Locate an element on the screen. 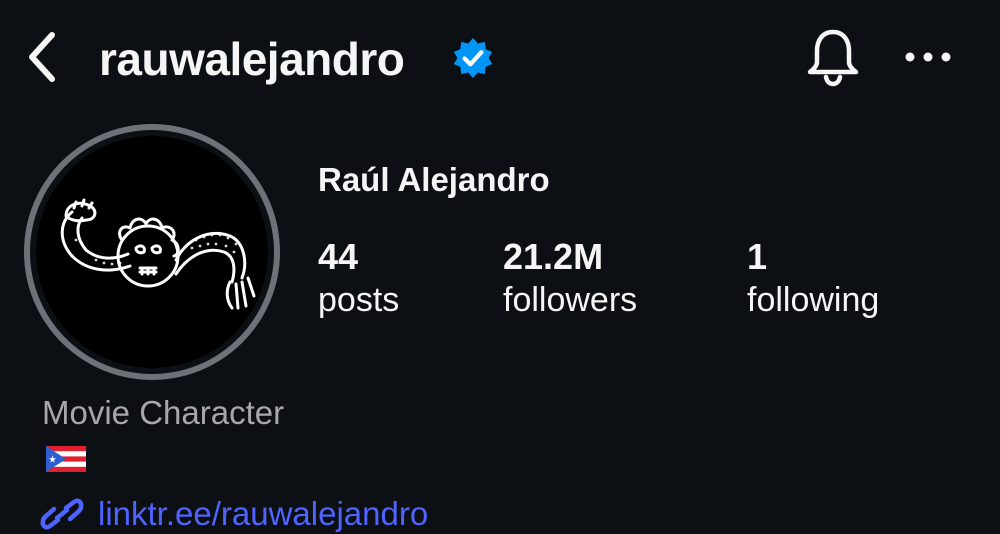  following-count: 1 is located at coordinates (757, 256).